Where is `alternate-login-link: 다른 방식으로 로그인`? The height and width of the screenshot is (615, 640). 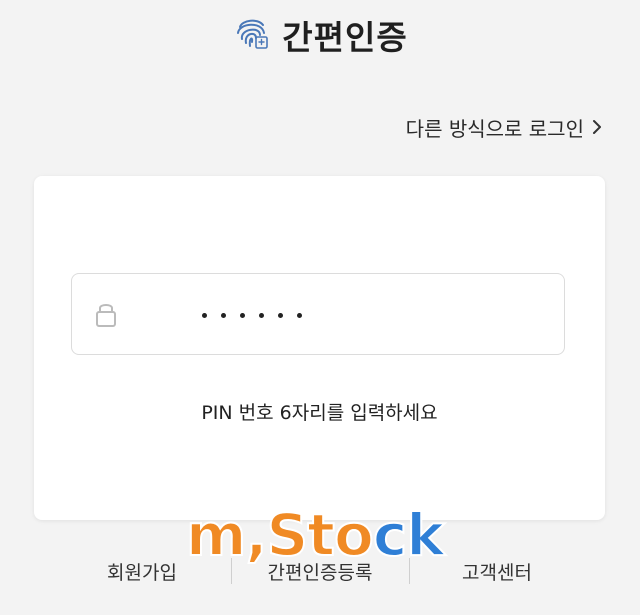
alternate-login-link: 다른 방식으로 로그인 is located at coordinates (504, 127).